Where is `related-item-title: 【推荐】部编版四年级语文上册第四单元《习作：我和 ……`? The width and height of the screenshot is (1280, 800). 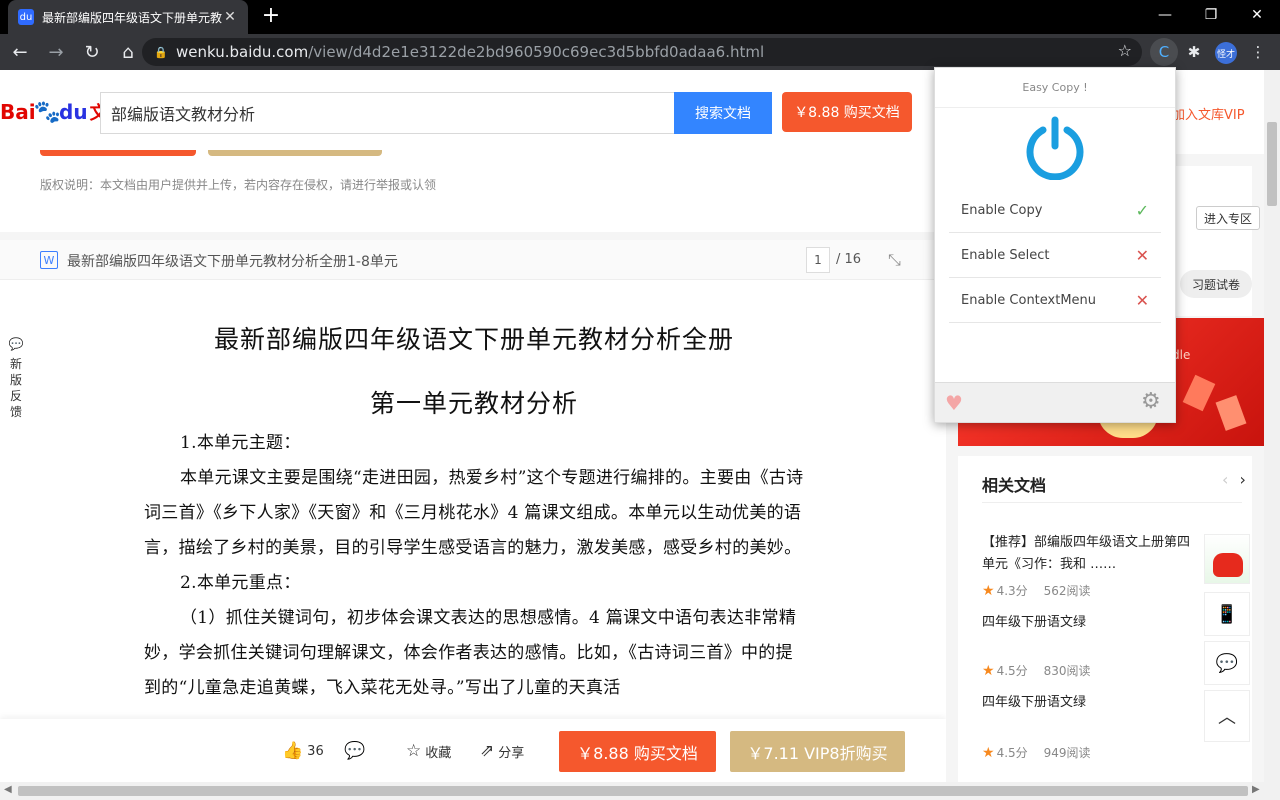 related-item-title: 【推荐】部编版四年级语文上册第四单元《习作：我和 …… is located at coordinates (1087, 554).